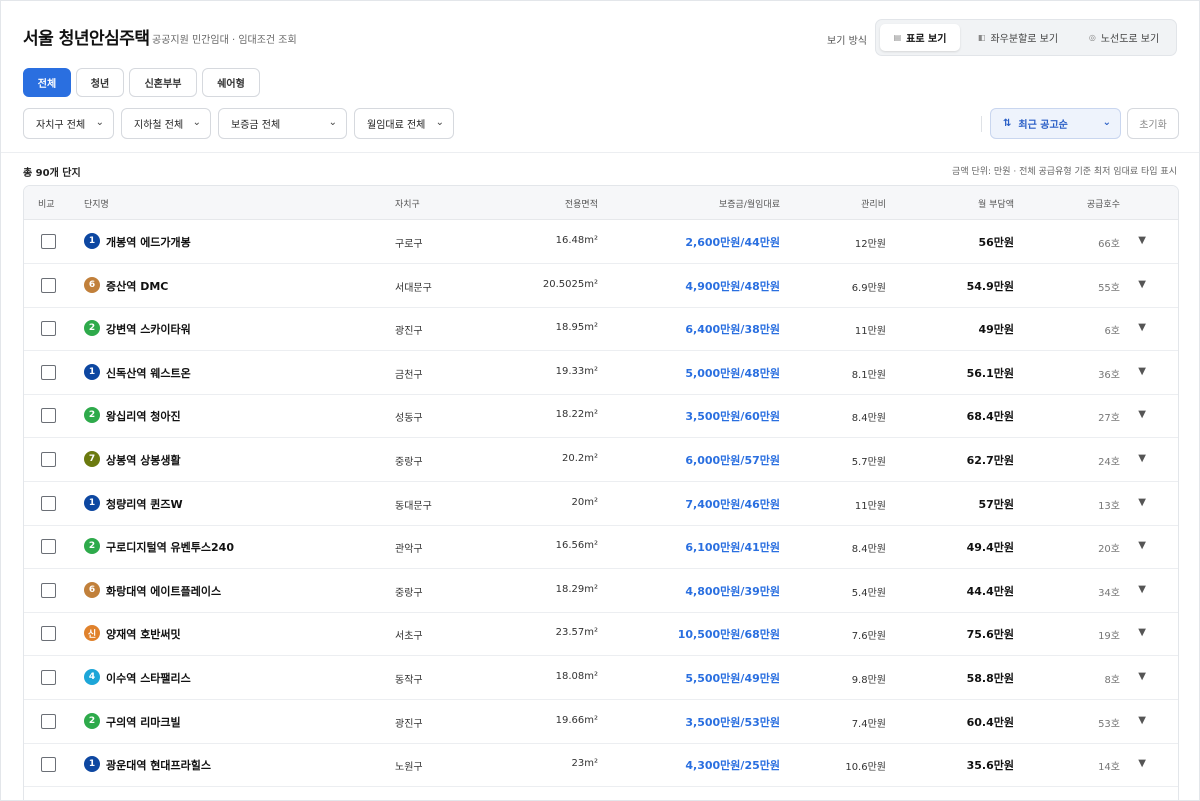 The width and height of the screenshot is (1200, 801). I want to click on mgmt-fee-cell: 10.6만원, so click(865, 768).